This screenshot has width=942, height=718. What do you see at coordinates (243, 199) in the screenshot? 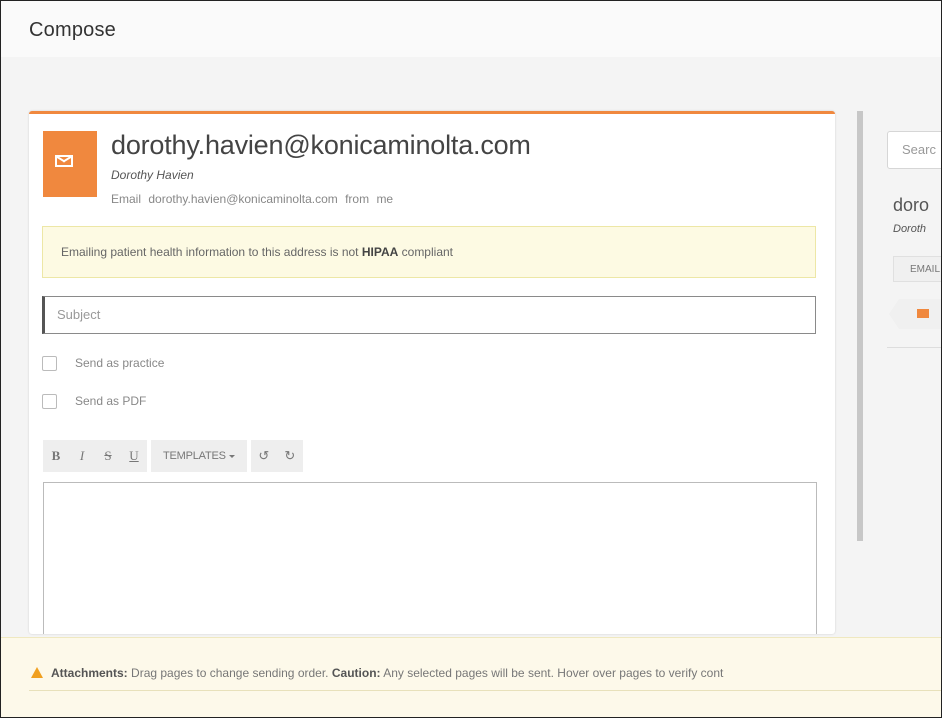
I see `recipient-detail-email: dorothy.havien@konicaminolta.com` at bounding box center [243, 199].